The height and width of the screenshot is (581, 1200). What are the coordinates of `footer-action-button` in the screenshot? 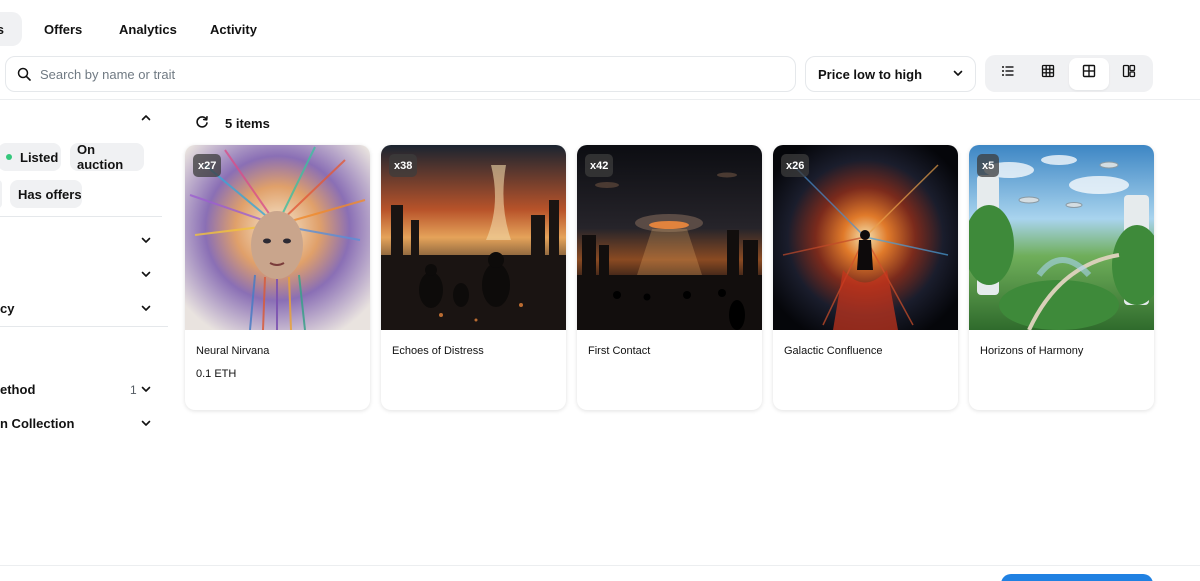 It's located at (1077, 577).